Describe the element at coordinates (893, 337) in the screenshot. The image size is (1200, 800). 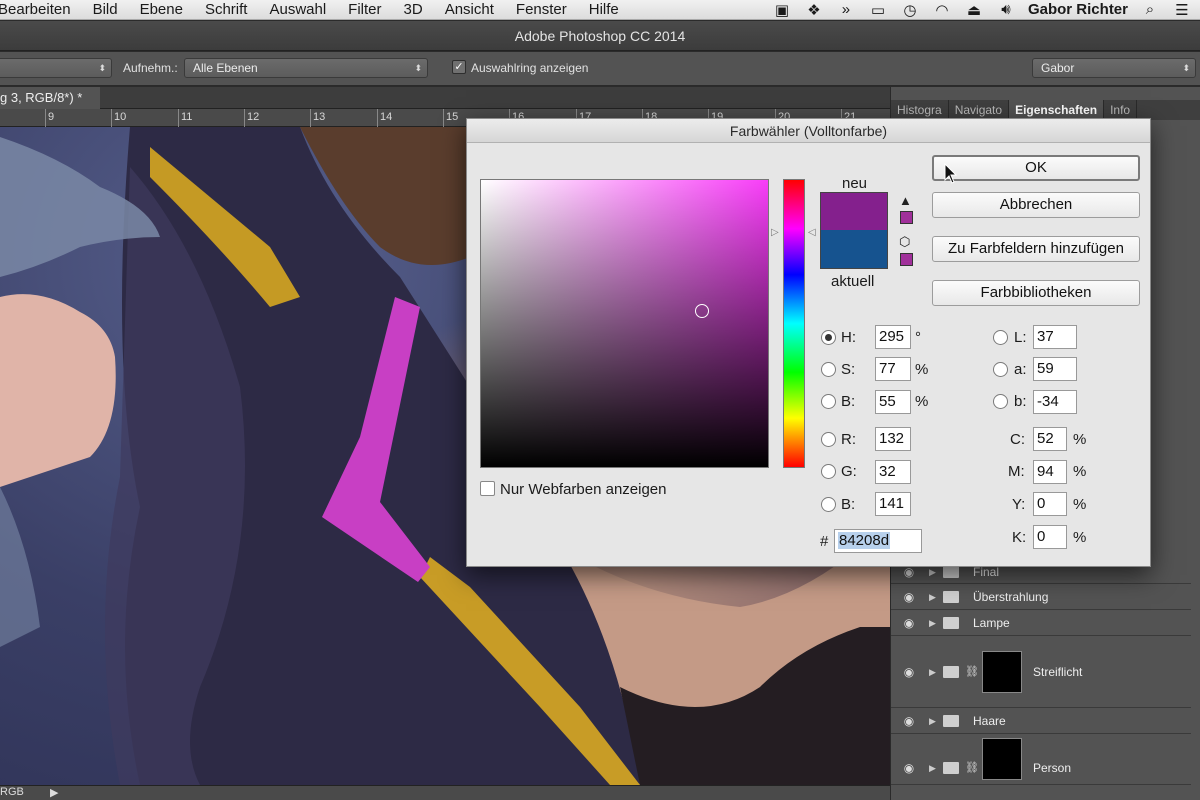
I see `h-field: 295` at that location.